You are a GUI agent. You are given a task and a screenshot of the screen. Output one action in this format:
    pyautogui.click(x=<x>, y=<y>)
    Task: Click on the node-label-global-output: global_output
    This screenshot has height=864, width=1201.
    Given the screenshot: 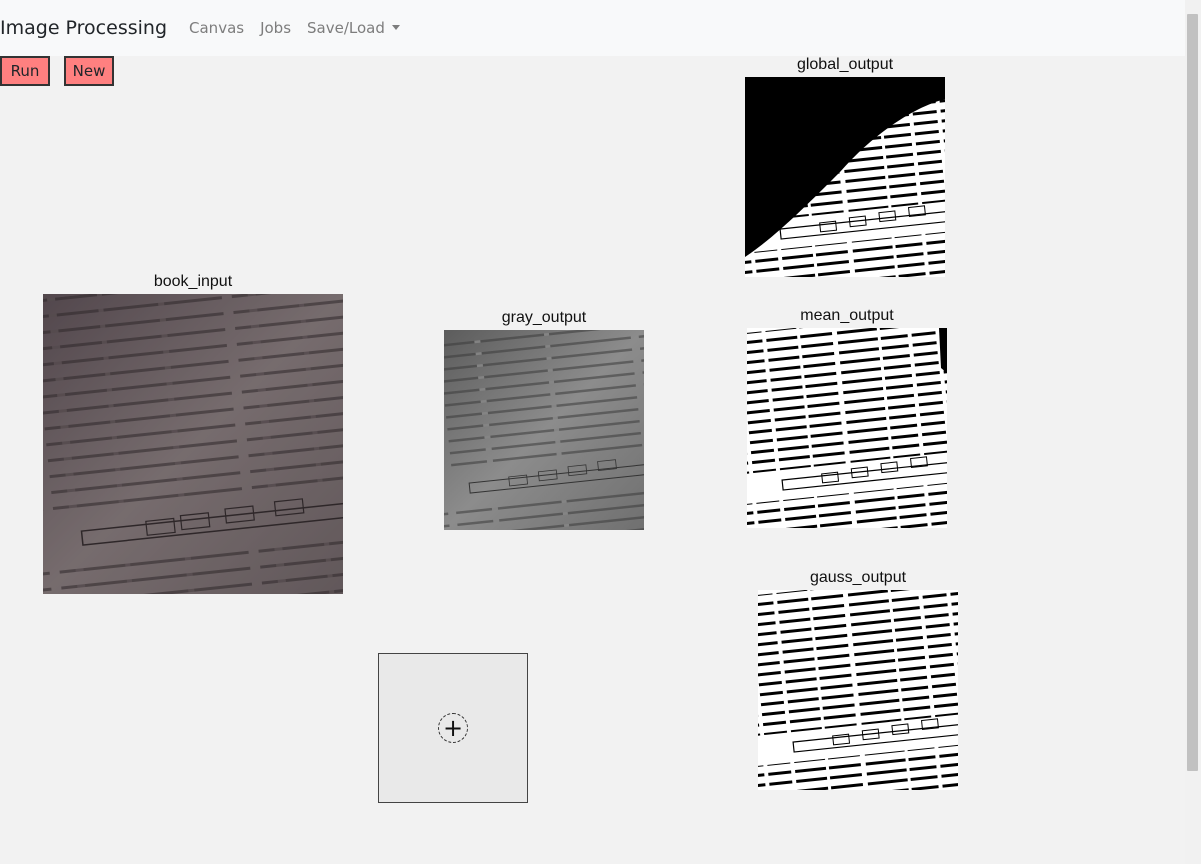 What is the action you would take?
    pyautogui.click(x=845, y=64)
    